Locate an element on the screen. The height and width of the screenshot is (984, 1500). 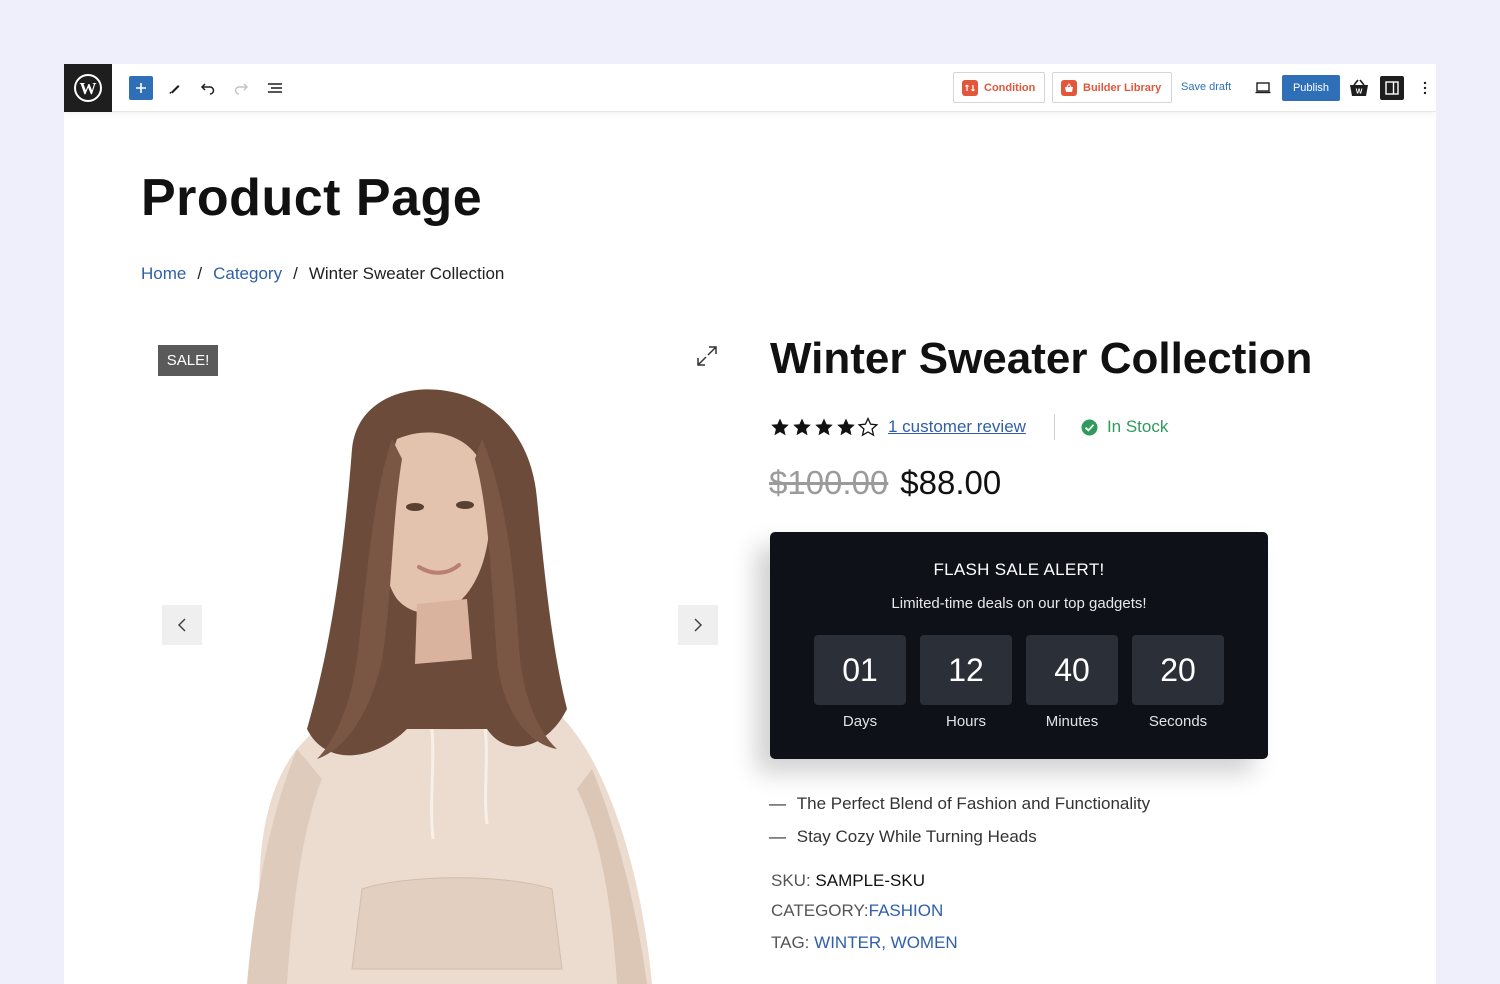
tag-links: WINTER, WOMEN is located at coordinates (886, 942).